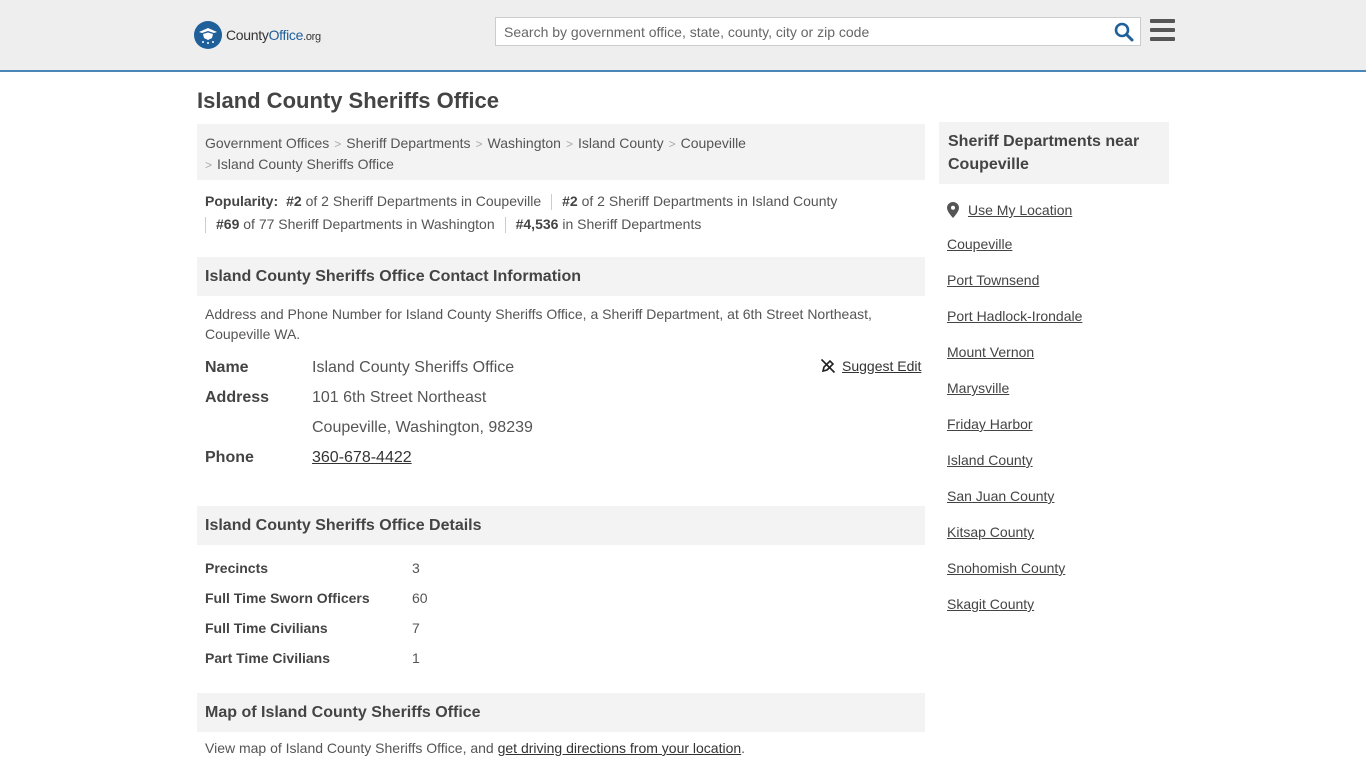  What do you see at coordinates (408, 143) in the screenshot?
I see `breadcrumb-item: Sheriff Departments` at bounding box center [408, 143].